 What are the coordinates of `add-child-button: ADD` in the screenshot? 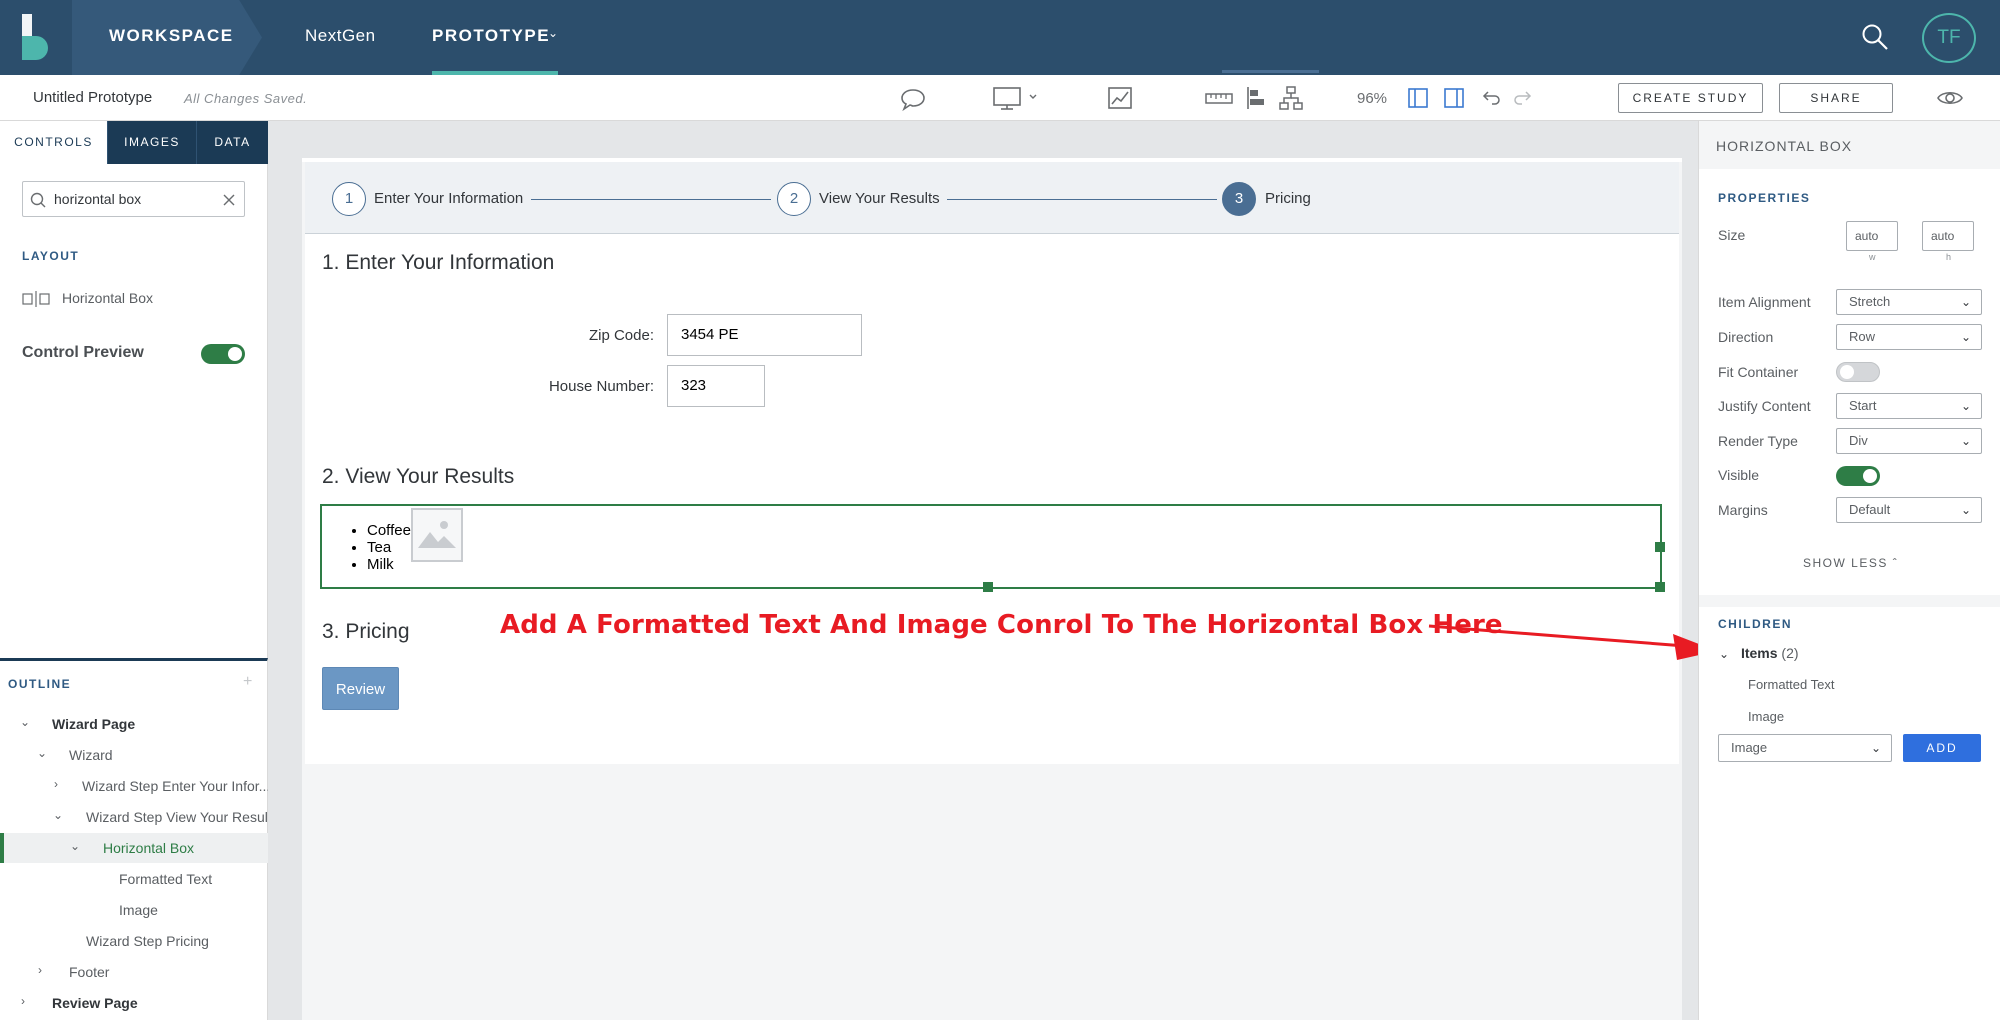 It's located at (1942, 748).